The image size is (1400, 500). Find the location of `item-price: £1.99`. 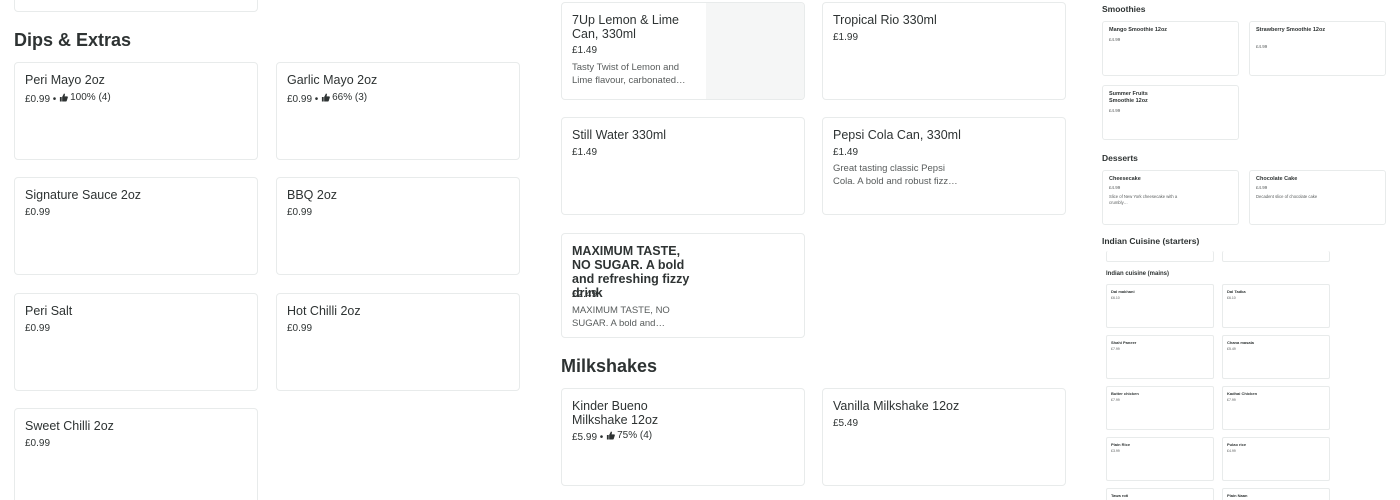

item-price: £1.99 is located at coordinates (846, 37).